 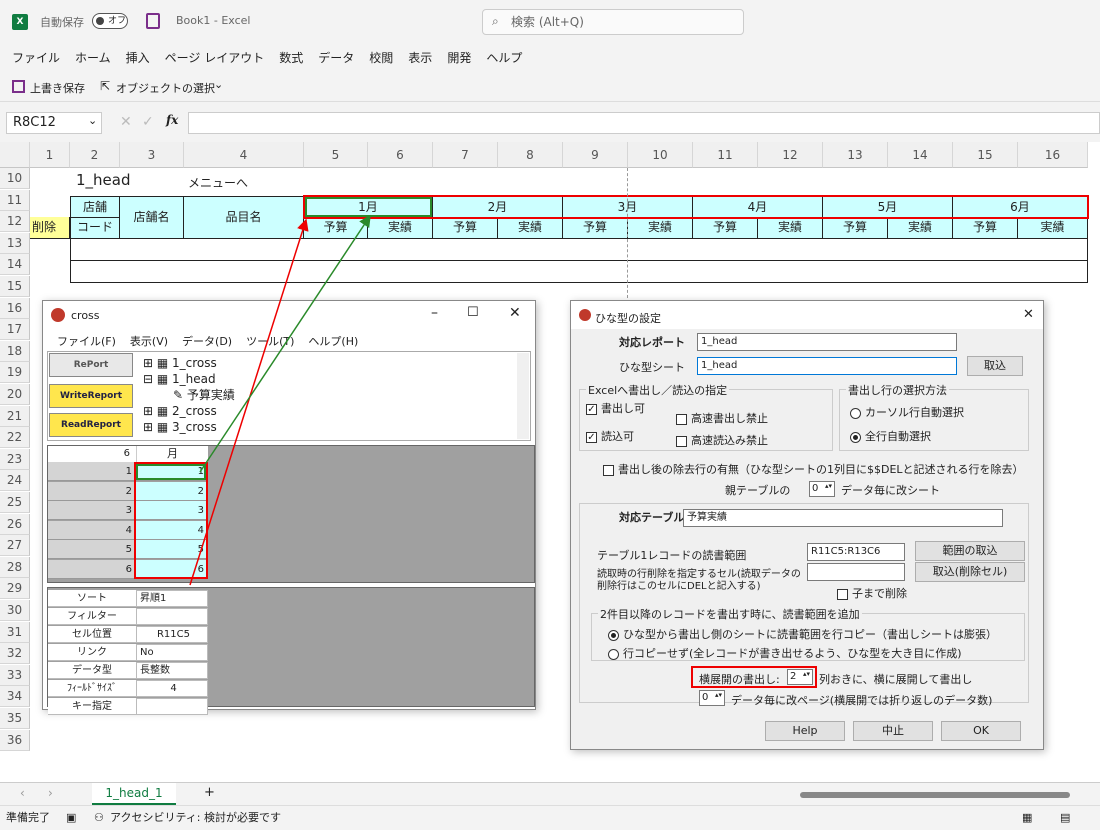 What do you see at coordinates (22, 793) in the screenshot?
I see `prev-sheet-icon: ‹` at bounding box center [22, 793].